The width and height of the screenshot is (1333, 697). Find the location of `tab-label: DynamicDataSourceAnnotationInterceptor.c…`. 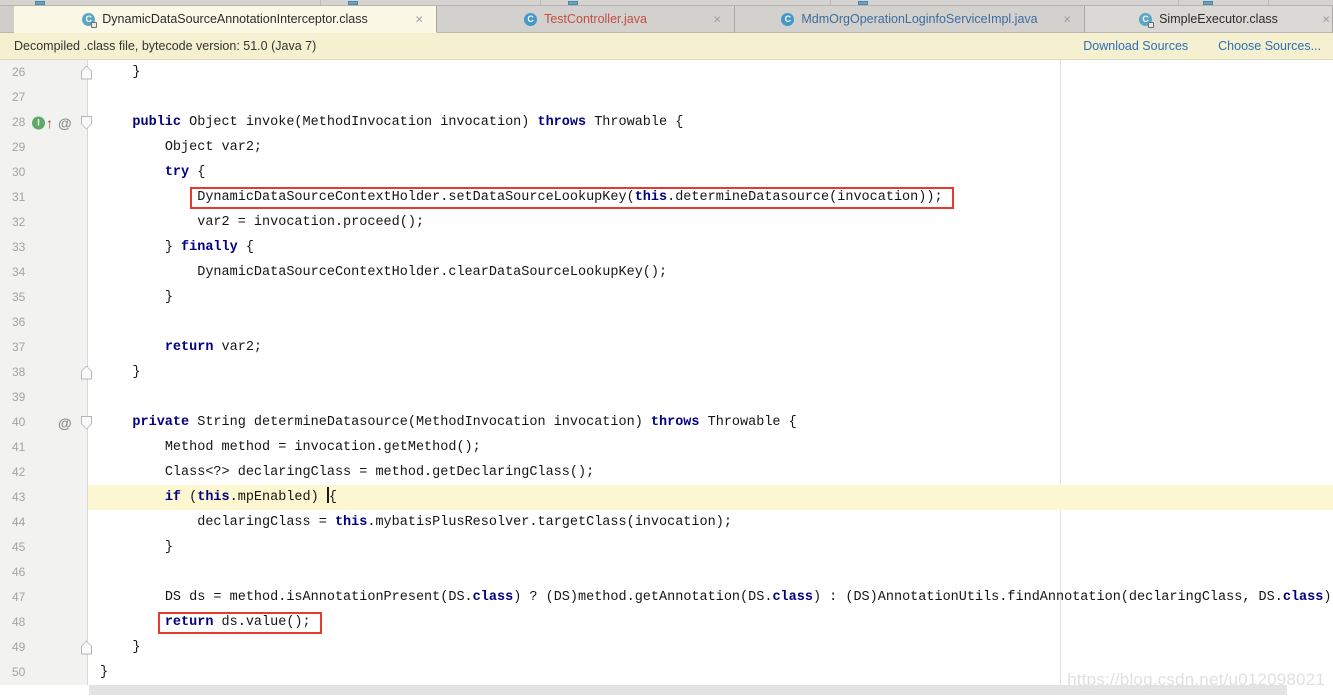

tab-label: DynamicDataSourceAnnotationInterceptor.c… is located at coordinates (235, 19).